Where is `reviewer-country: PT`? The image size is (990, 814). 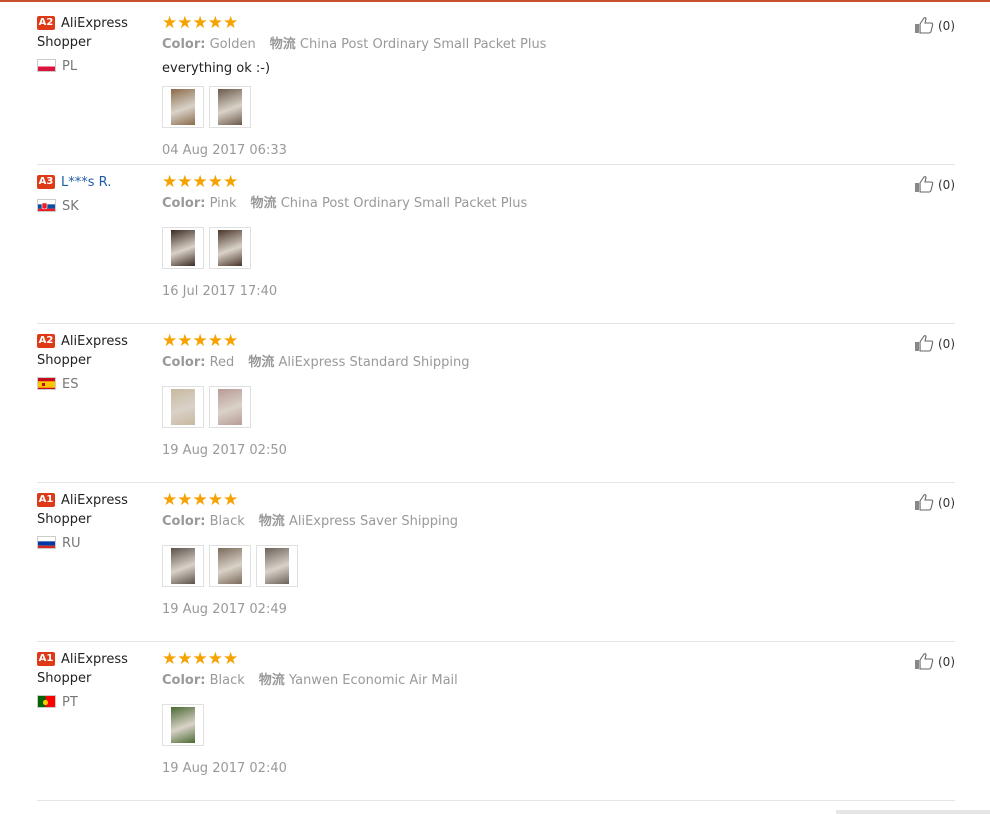
reviewer-country: PT is located at coordinates (94, 703).